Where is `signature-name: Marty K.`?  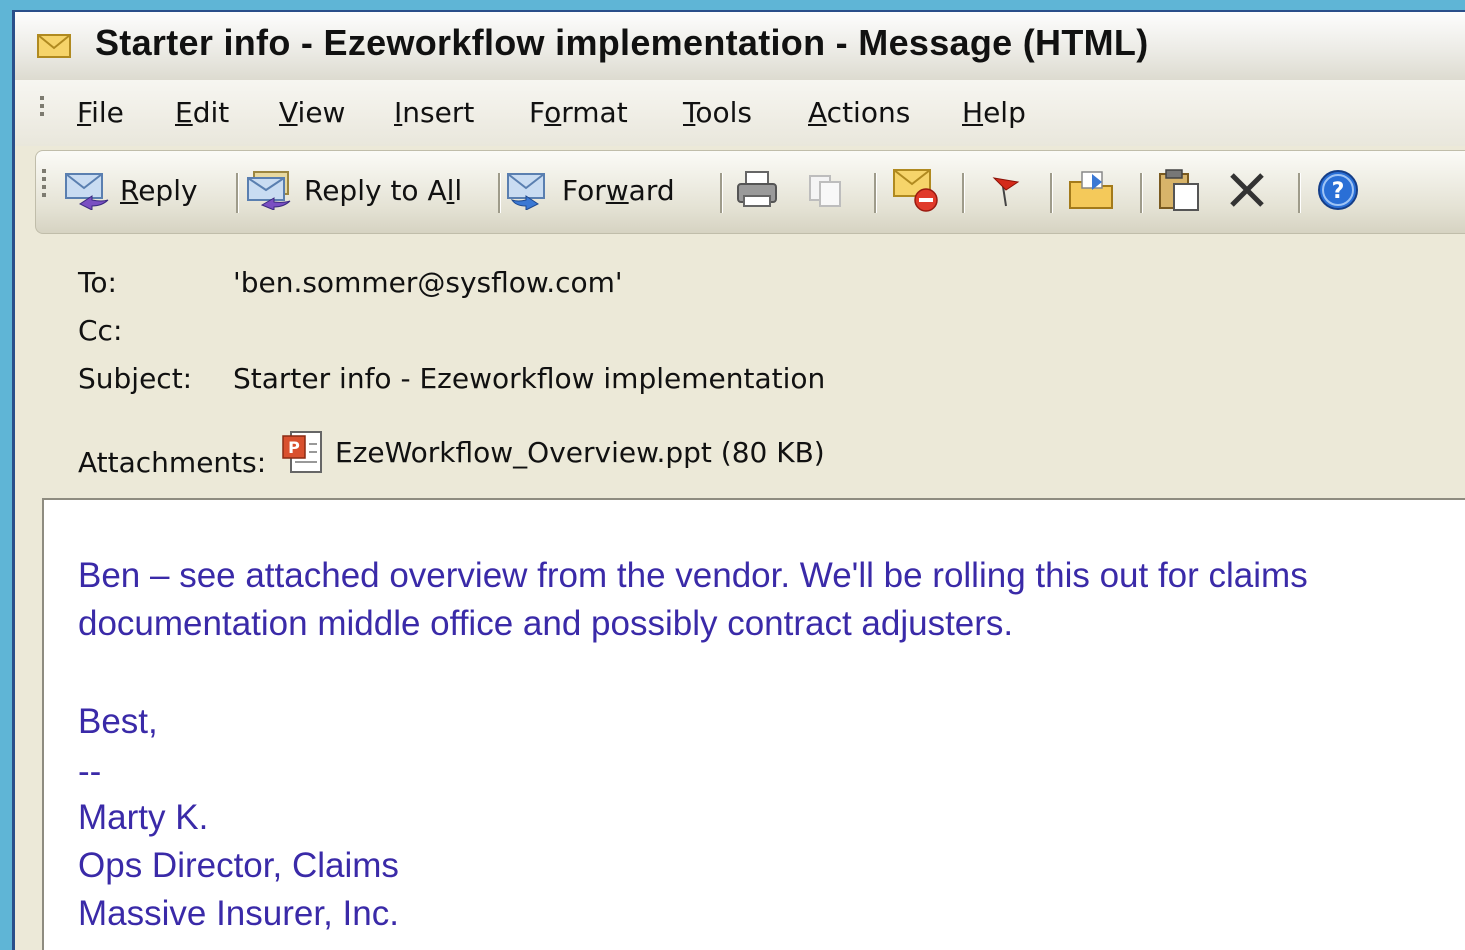
signature-name: Marty K. is located at coordinates (143, 817).